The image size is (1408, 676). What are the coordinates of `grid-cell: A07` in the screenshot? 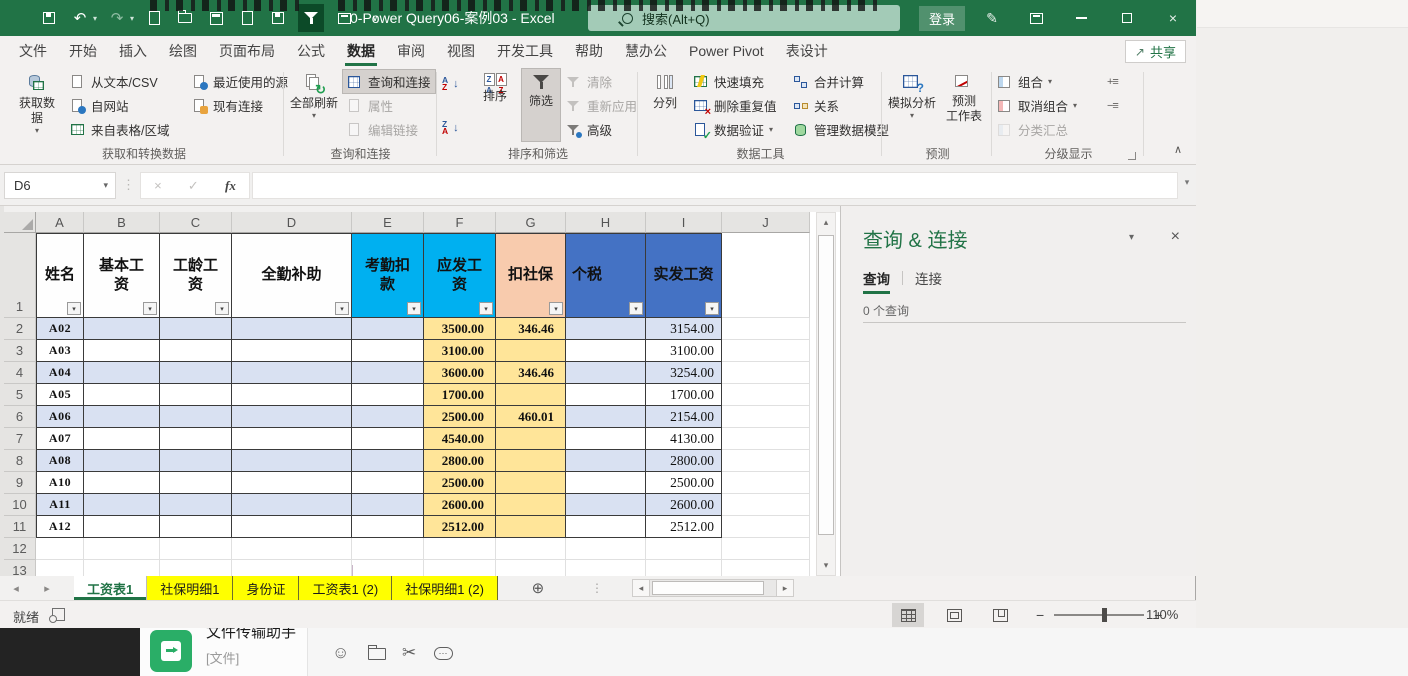 It's located at (60, 439).